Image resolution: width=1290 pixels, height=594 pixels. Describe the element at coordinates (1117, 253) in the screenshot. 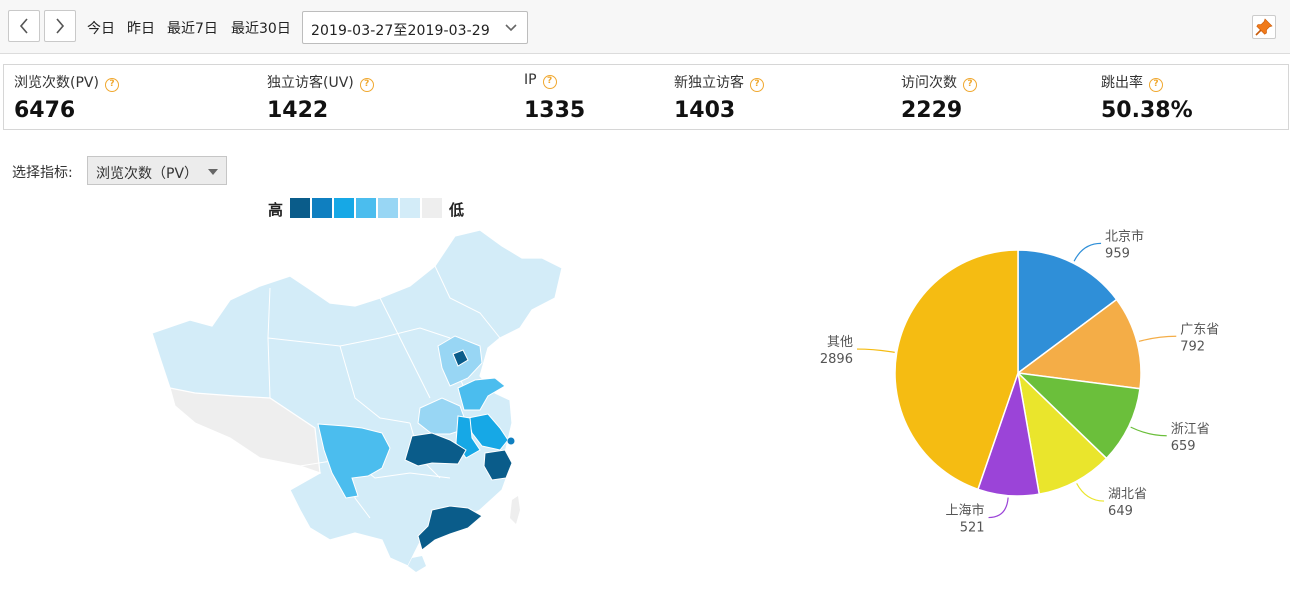

I see `pie-label-value: 959` at that location.